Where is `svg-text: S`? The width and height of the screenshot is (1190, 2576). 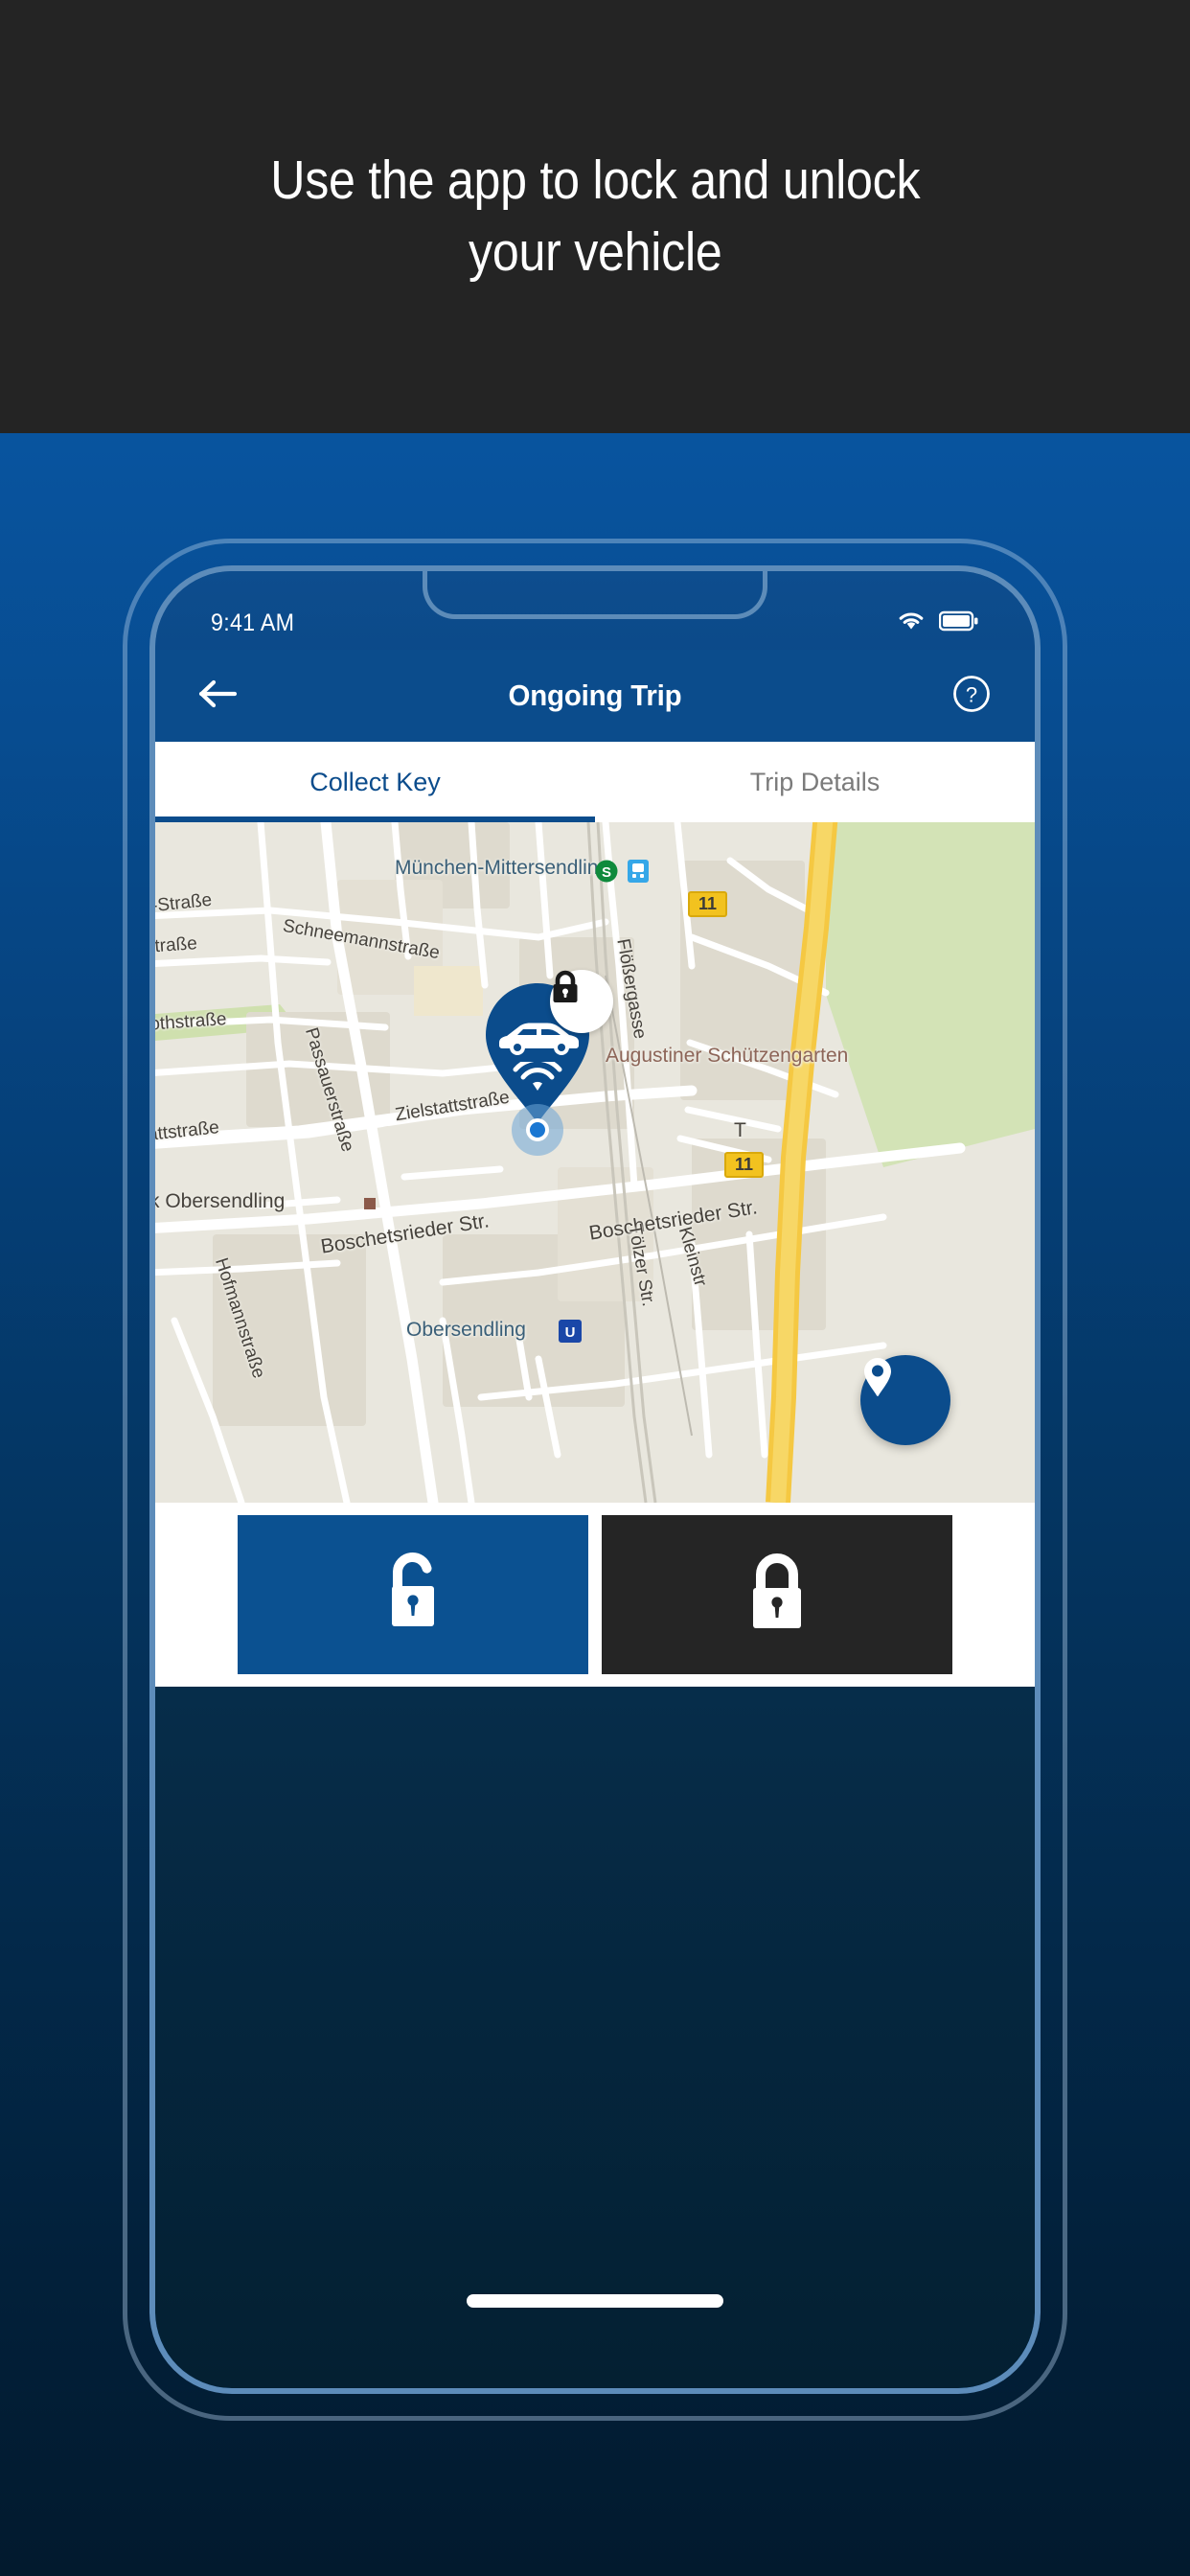 svg-text: S is located at coordinates (606, 872).